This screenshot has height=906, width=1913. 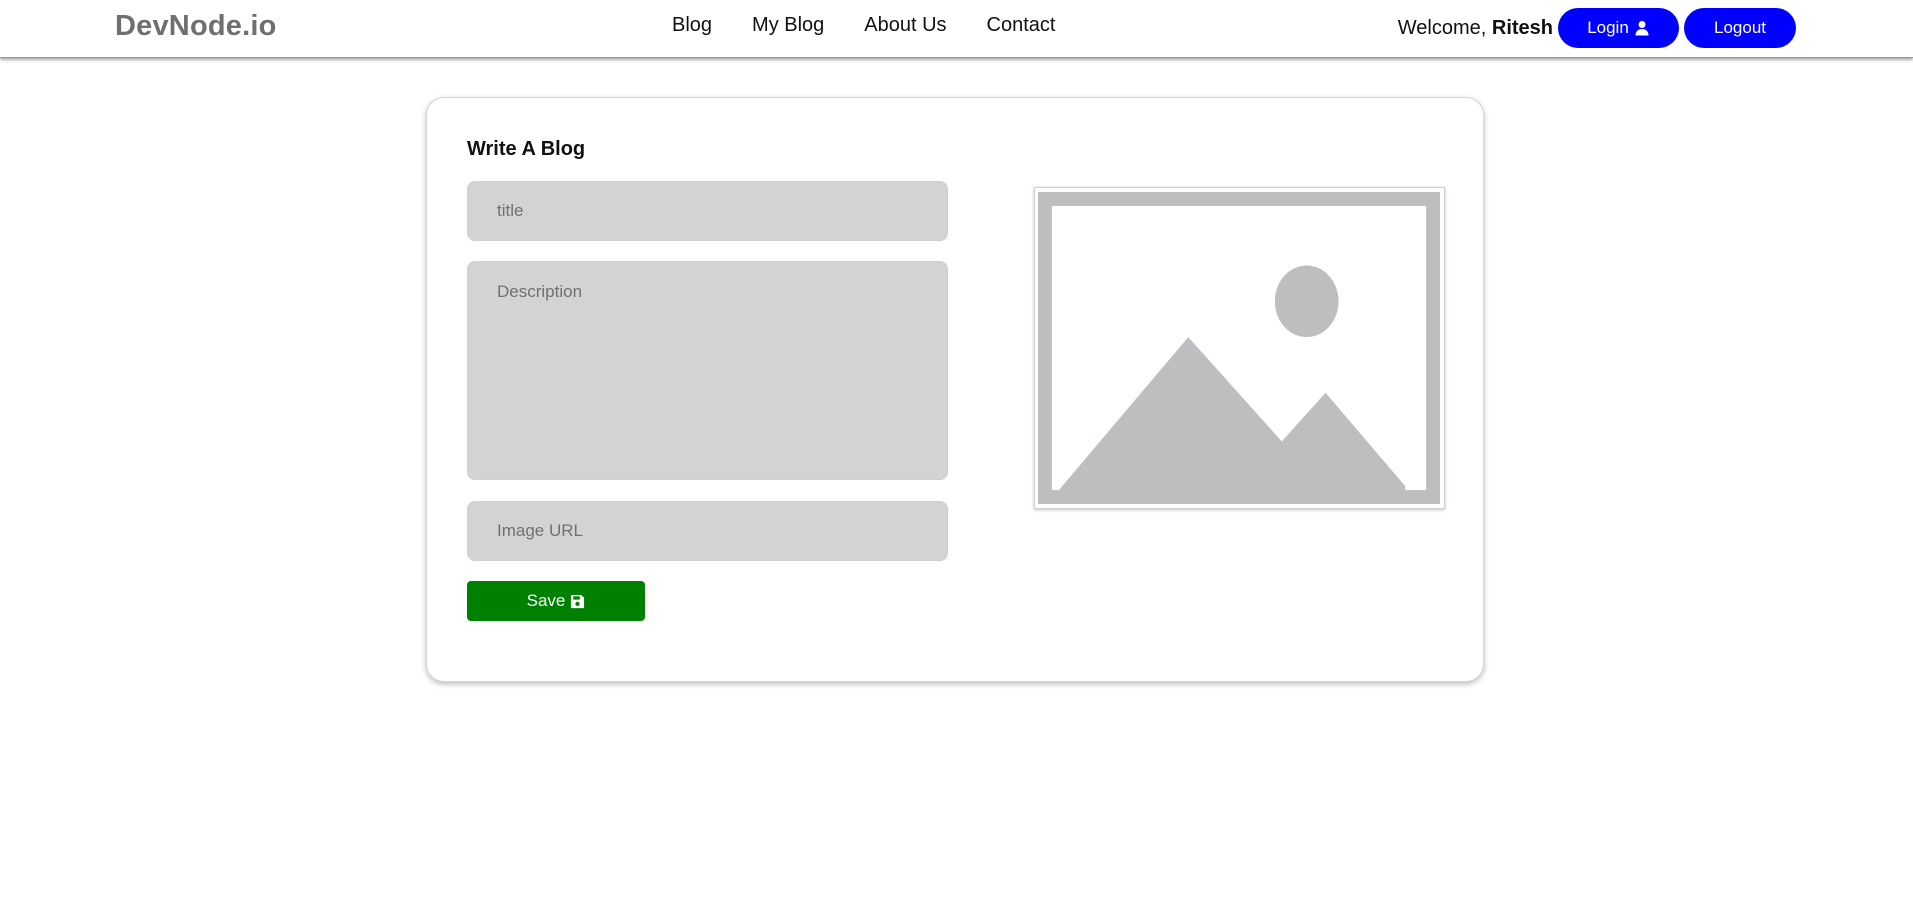 I want to click on floppy-disk-icon, so click(x=577, y=601).